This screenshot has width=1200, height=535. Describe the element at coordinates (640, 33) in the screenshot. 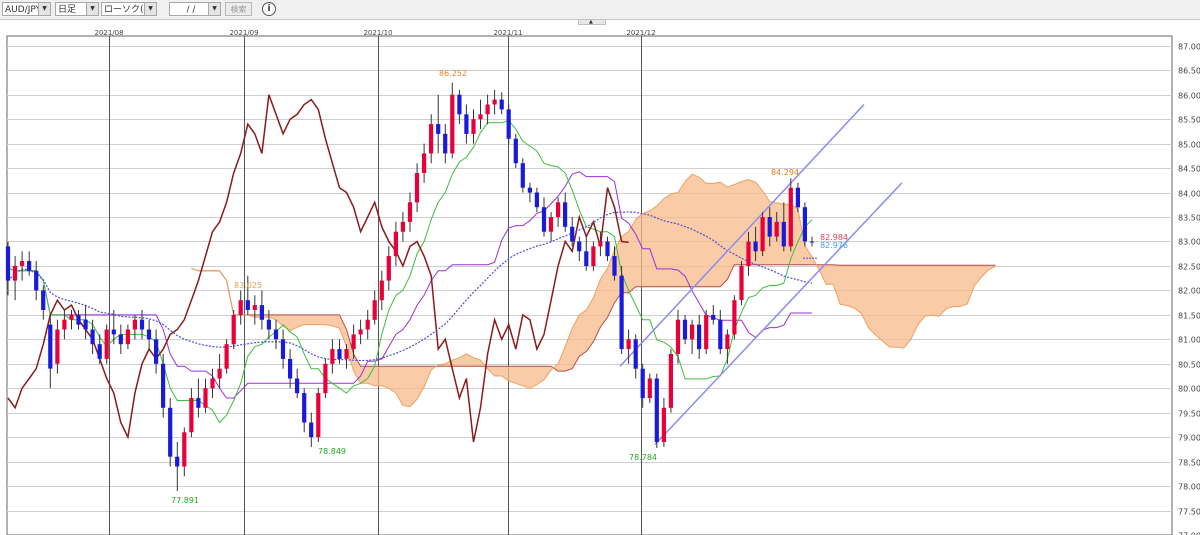

I see `x-tick-label: 2021/12` at that location.